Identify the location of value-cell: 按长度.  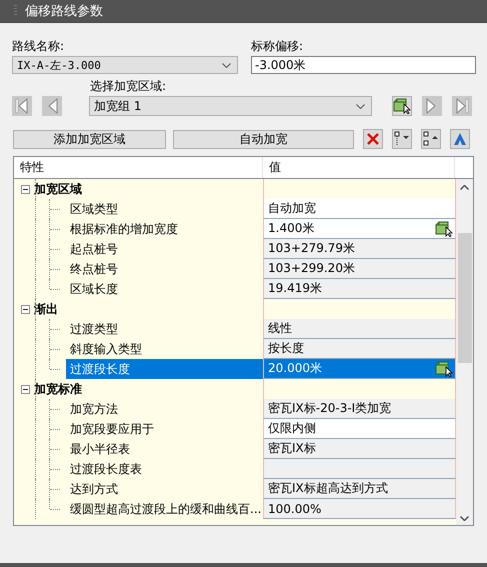
(359, 349).